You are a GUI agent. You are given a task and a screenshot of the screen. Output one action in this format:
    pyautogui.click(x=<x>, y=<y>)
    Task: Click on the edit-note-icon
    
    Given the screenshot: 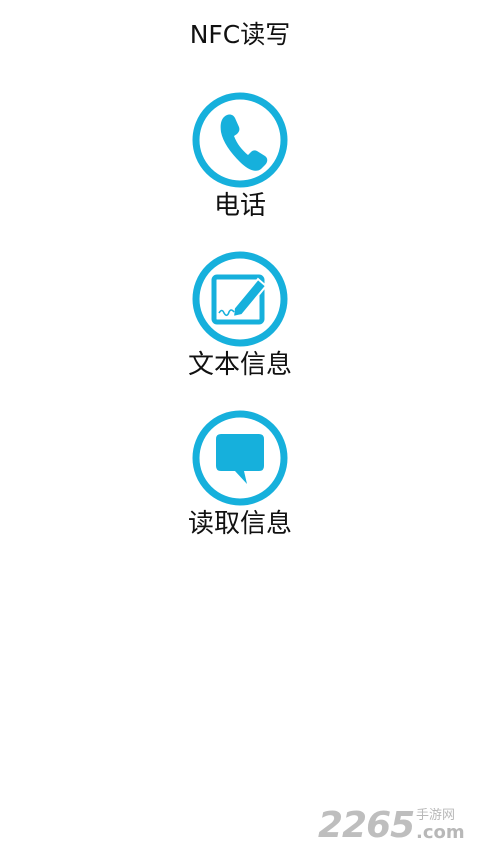 What is the action you would take?
    pyautogui.click(x=240, y=299)
    